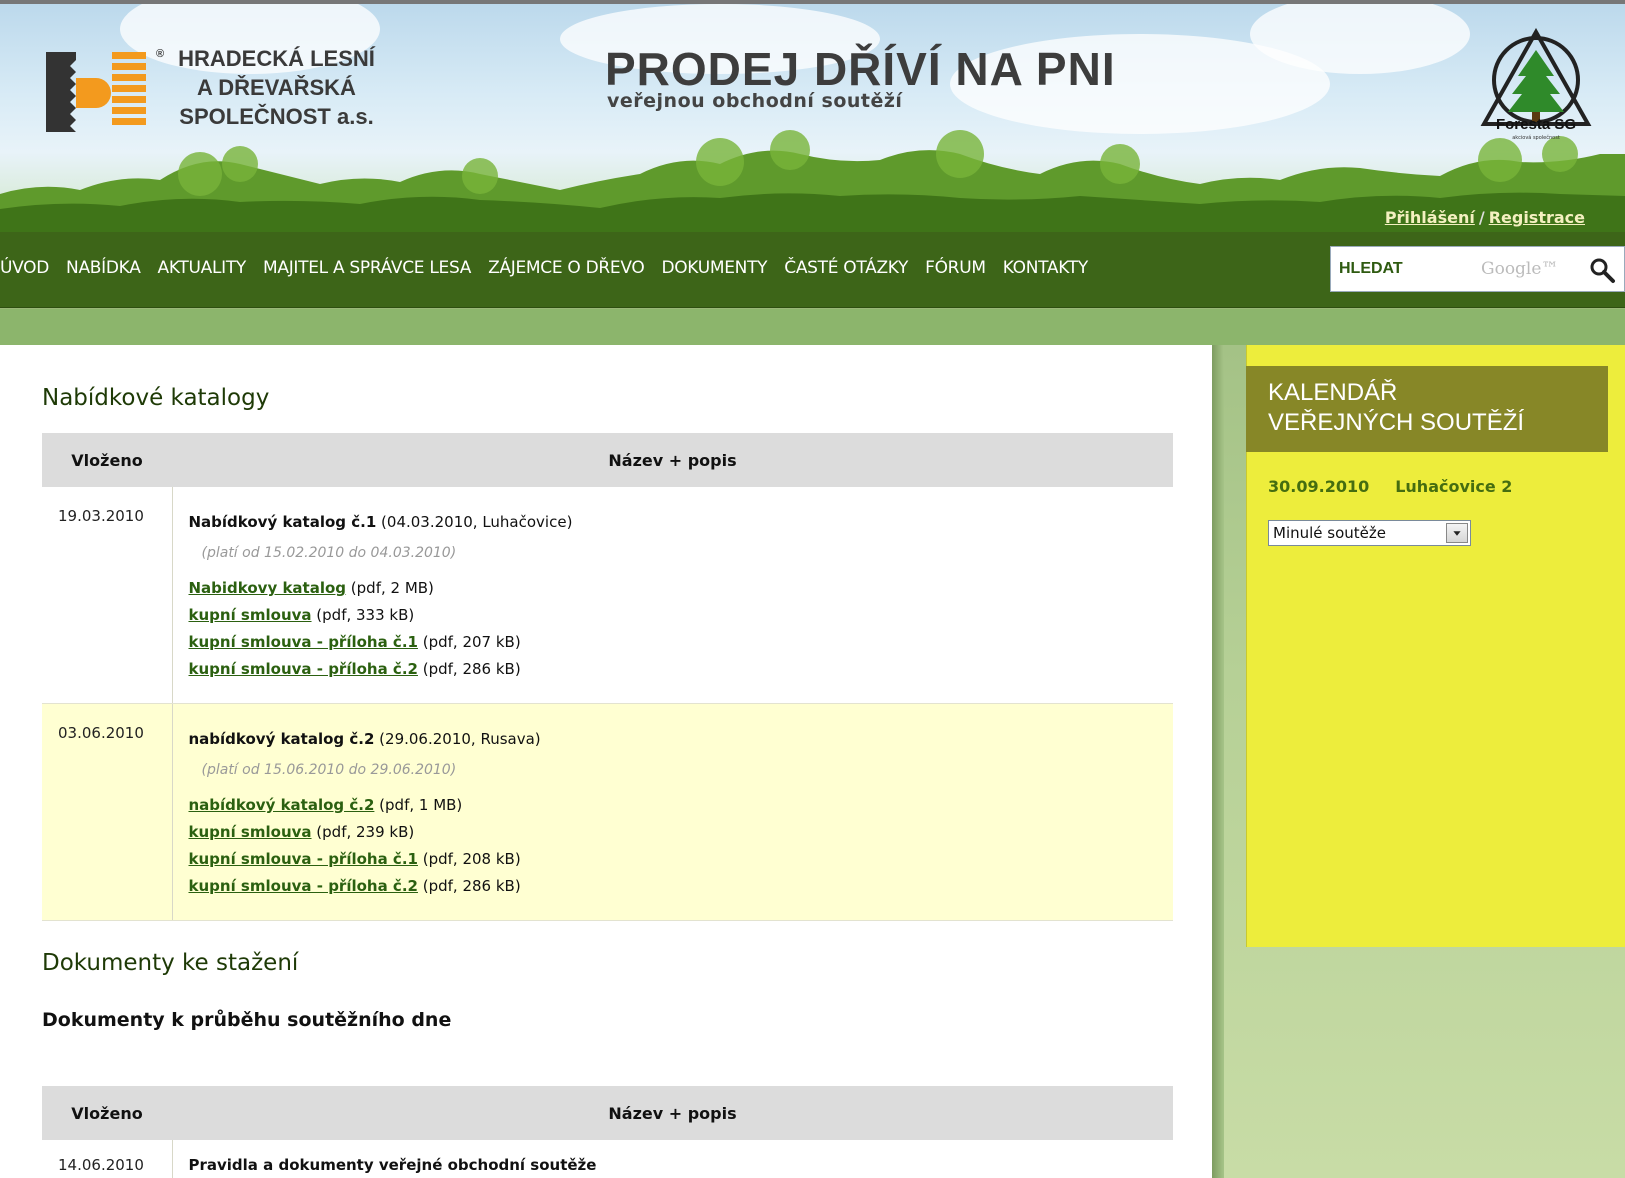 This screenshot has width=1625, height=1178. I want to click on calendar-event: 30.09.2010 Luhačovice 2, so click(1403, 486).